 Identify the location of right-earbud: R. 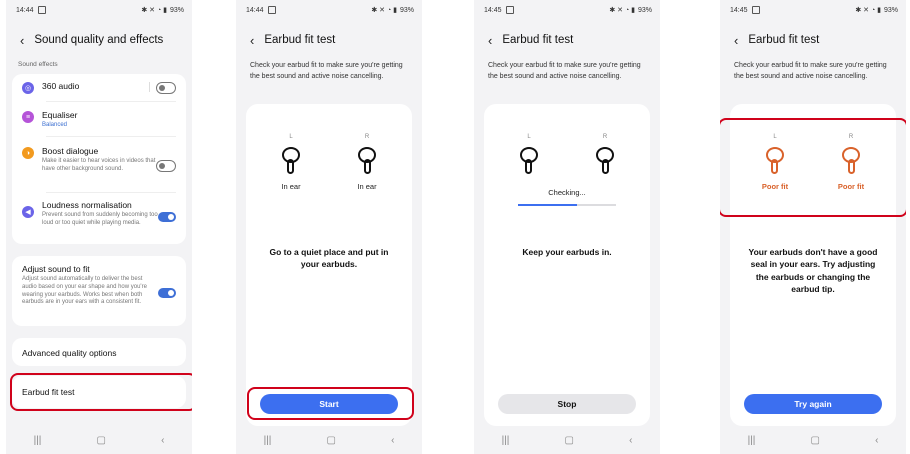
(605, 155).